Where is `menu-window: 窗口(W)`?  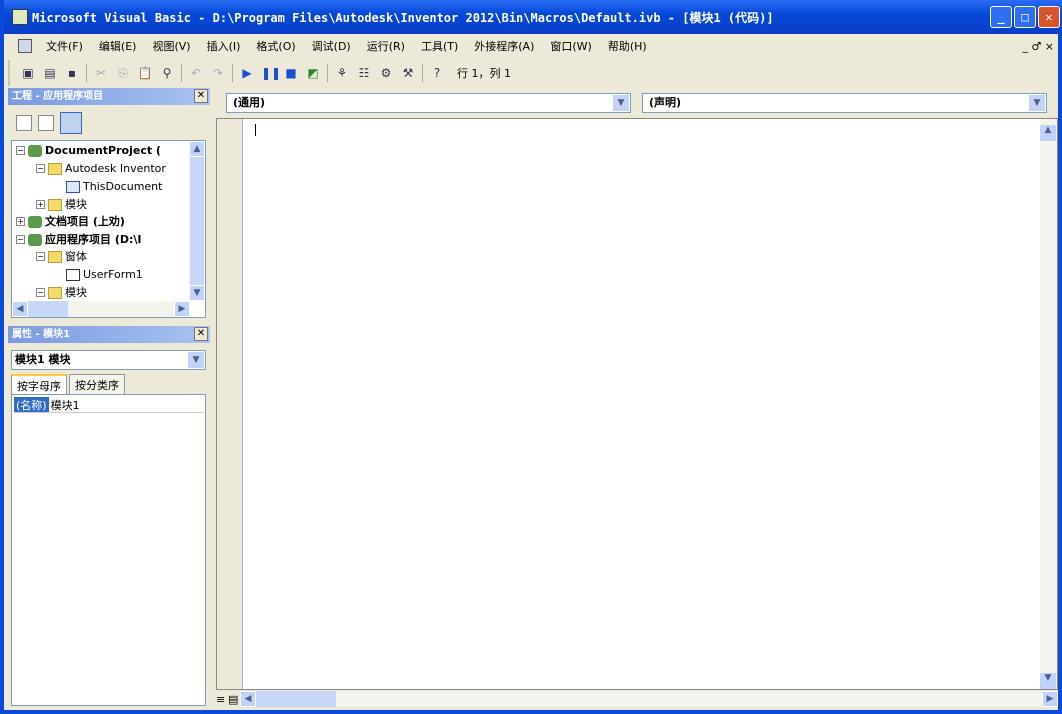
menu-window: 窗口(W) is located at coordinates (570, 46).